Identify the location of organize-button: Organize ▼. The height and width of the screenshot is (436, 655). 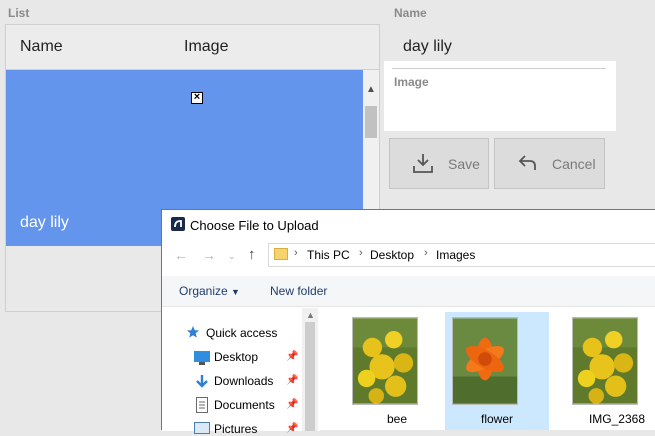
(209, 291).